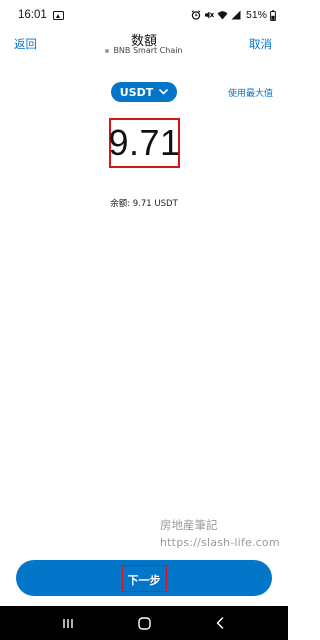 This screenshot has height=640, width=320. I want to click on wifi-icon, so click(222, 15).